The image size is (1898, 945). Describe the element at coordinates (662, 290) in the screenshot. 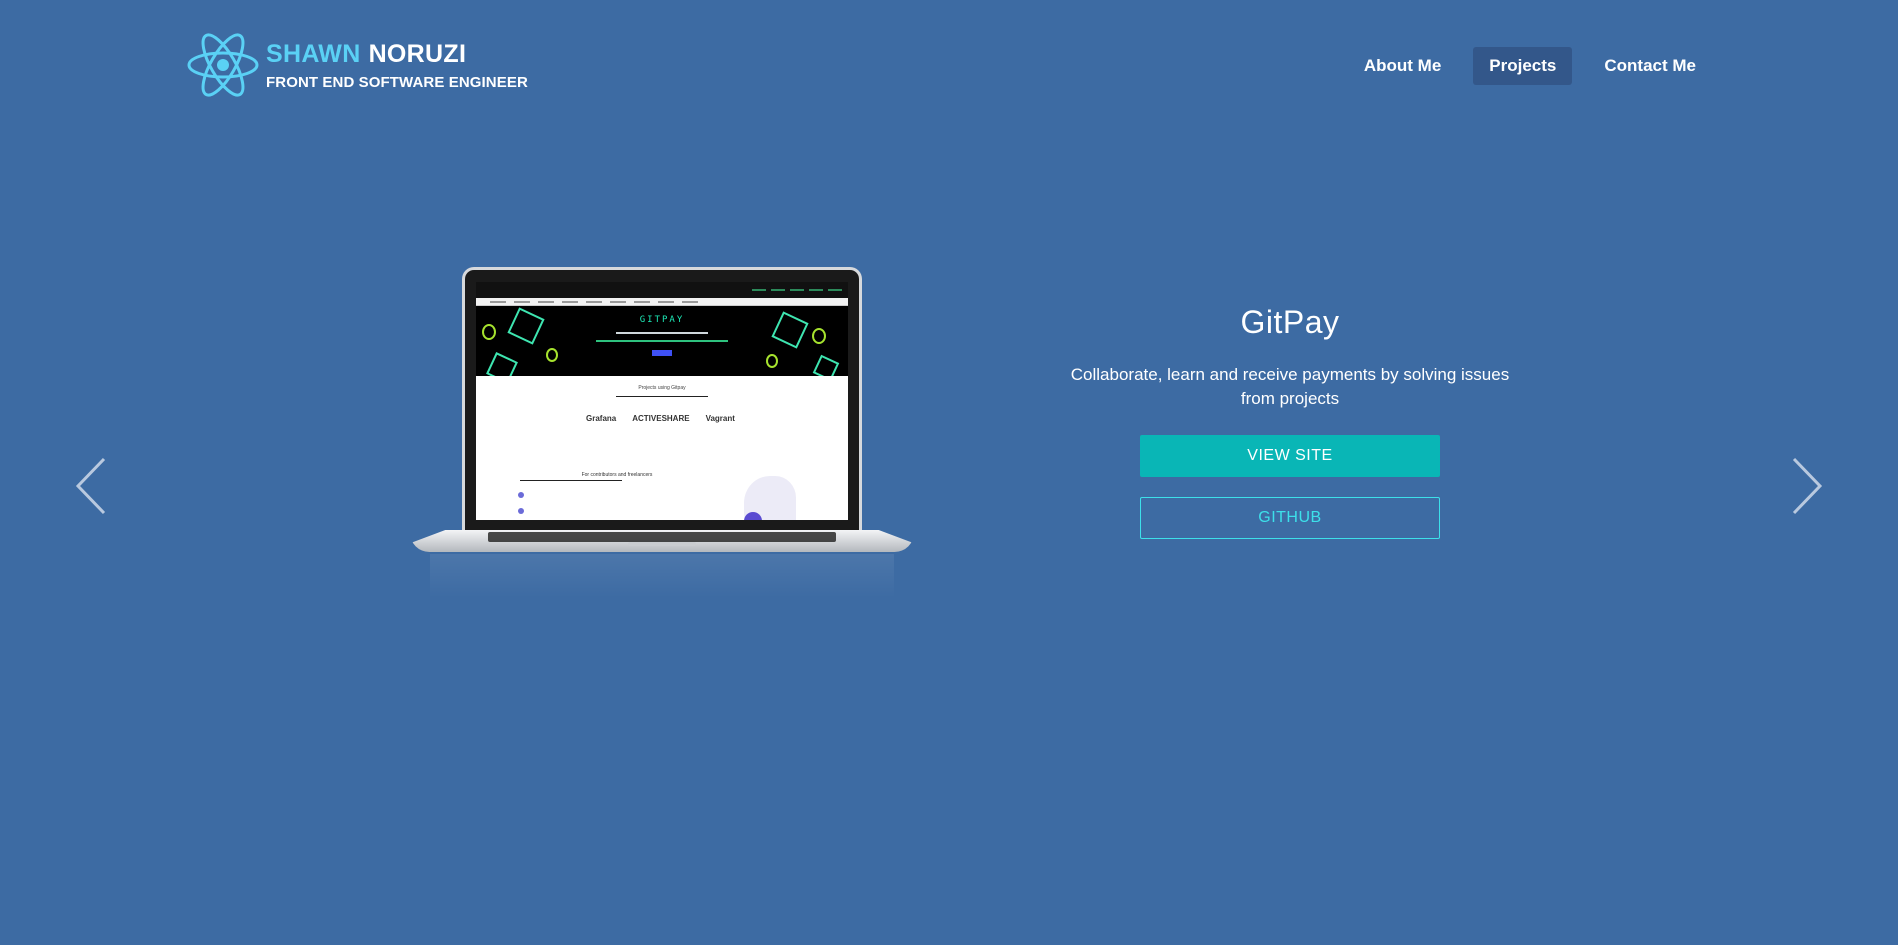

I see `screenshot-topbar` at that location.